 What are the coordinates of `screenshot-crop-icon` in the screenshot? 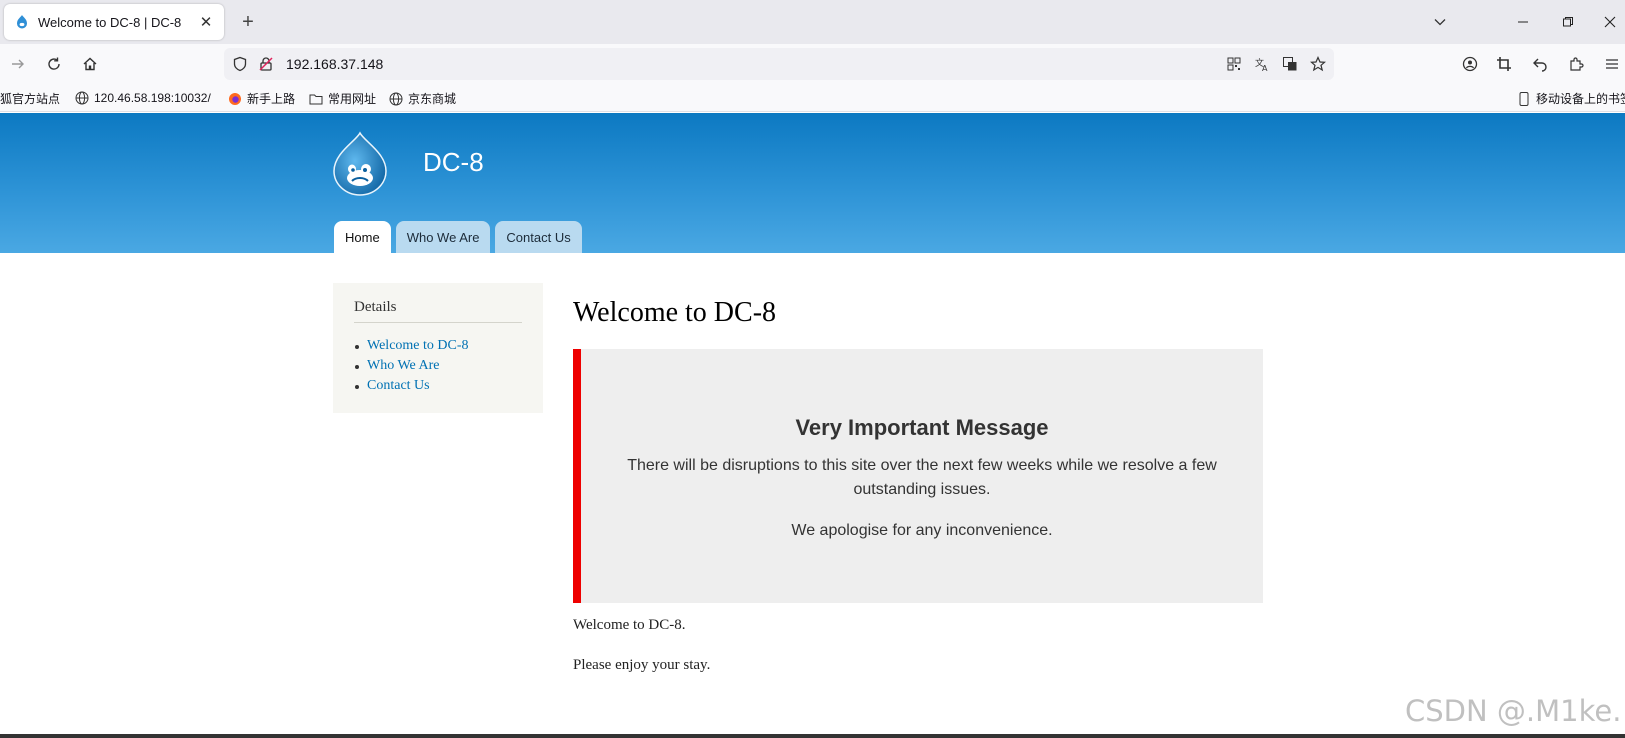 It's located at (1504, 64).